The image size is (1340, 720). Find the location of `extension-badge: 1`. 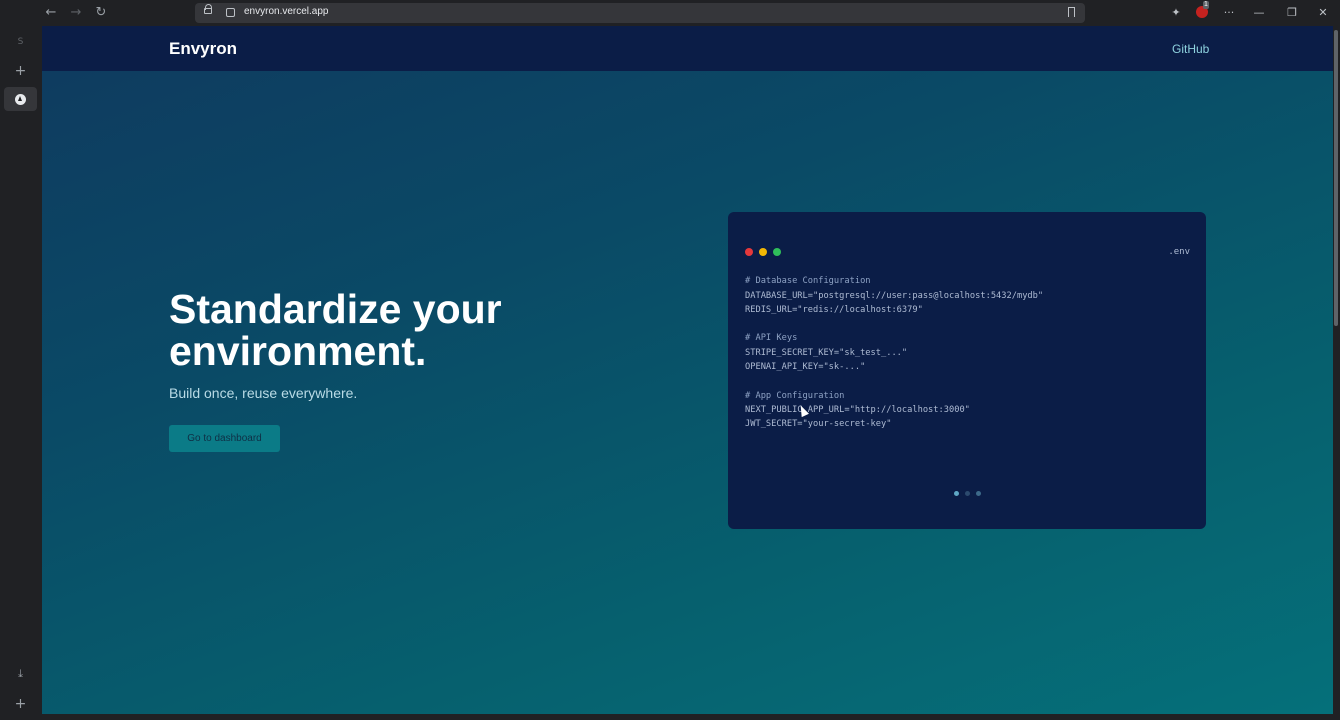

extension-badge: 1 is located at coordinates (1206, 5).